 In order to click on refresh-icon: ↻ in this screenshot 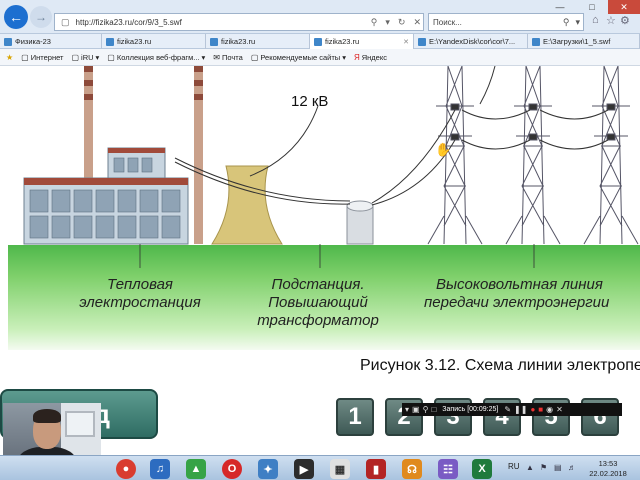, I will do `click(402, 22)`.